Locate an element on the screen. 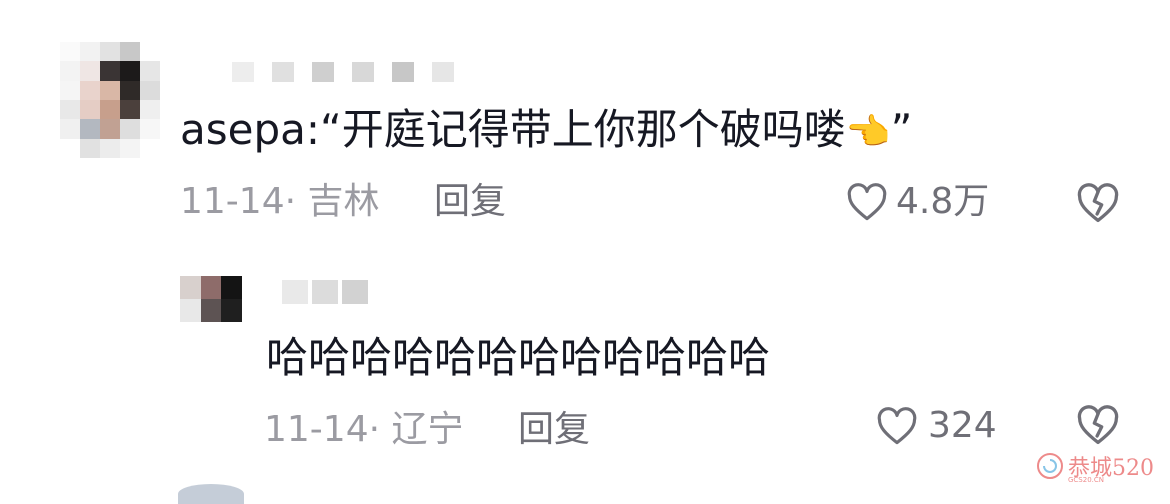 Image resolution: width=1170 pixels, height=504 pixels. logo-watermark: 恭城520 GCS20.CN is located at coordinates (1101, 467).